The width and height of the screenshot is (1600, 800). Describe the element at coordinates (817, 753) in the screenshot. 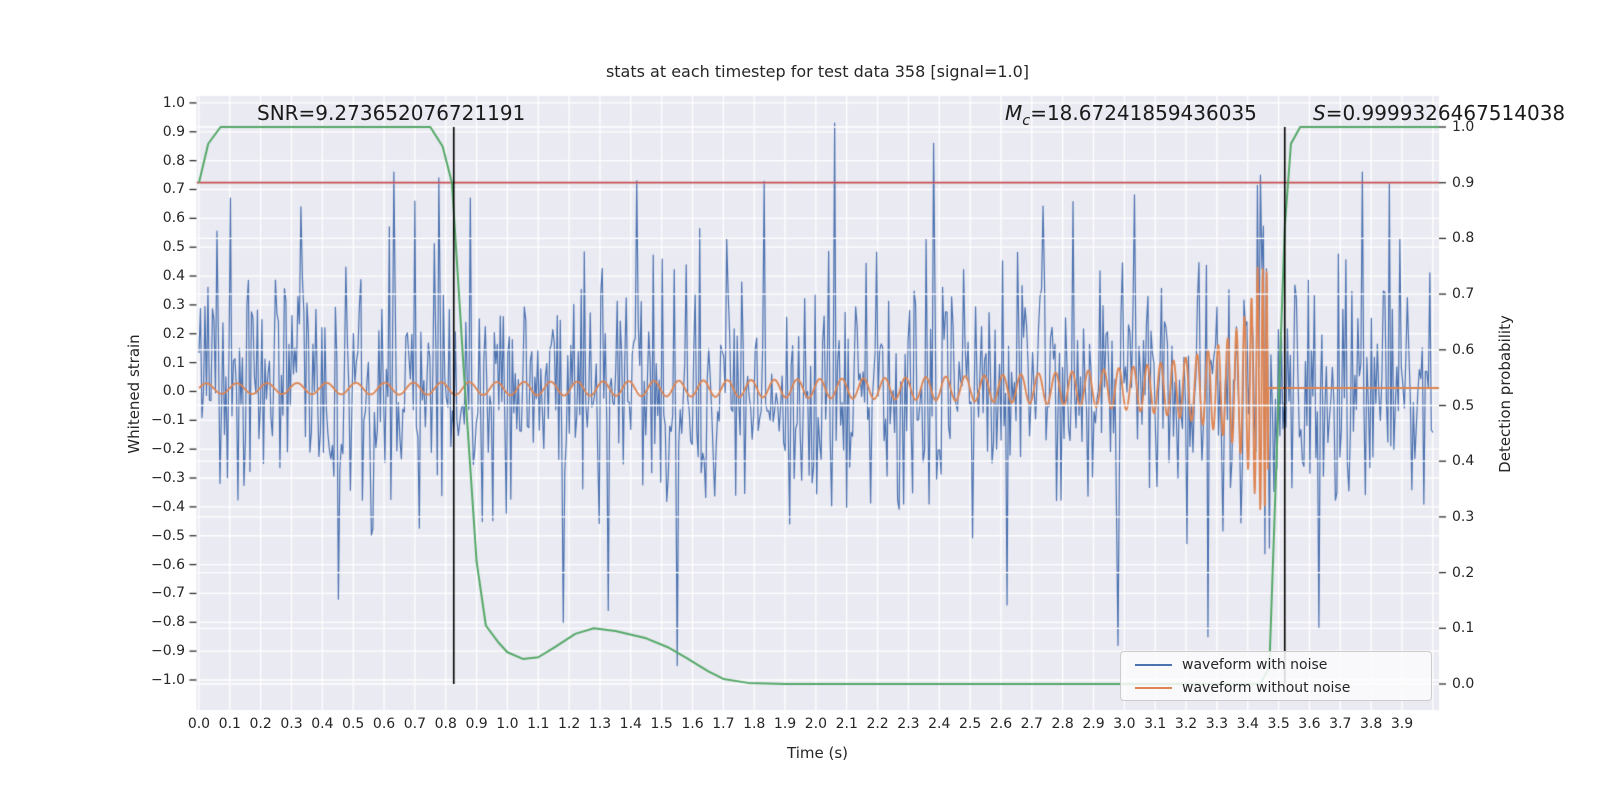

I see `x-axis-label: Time (s)` at that location.